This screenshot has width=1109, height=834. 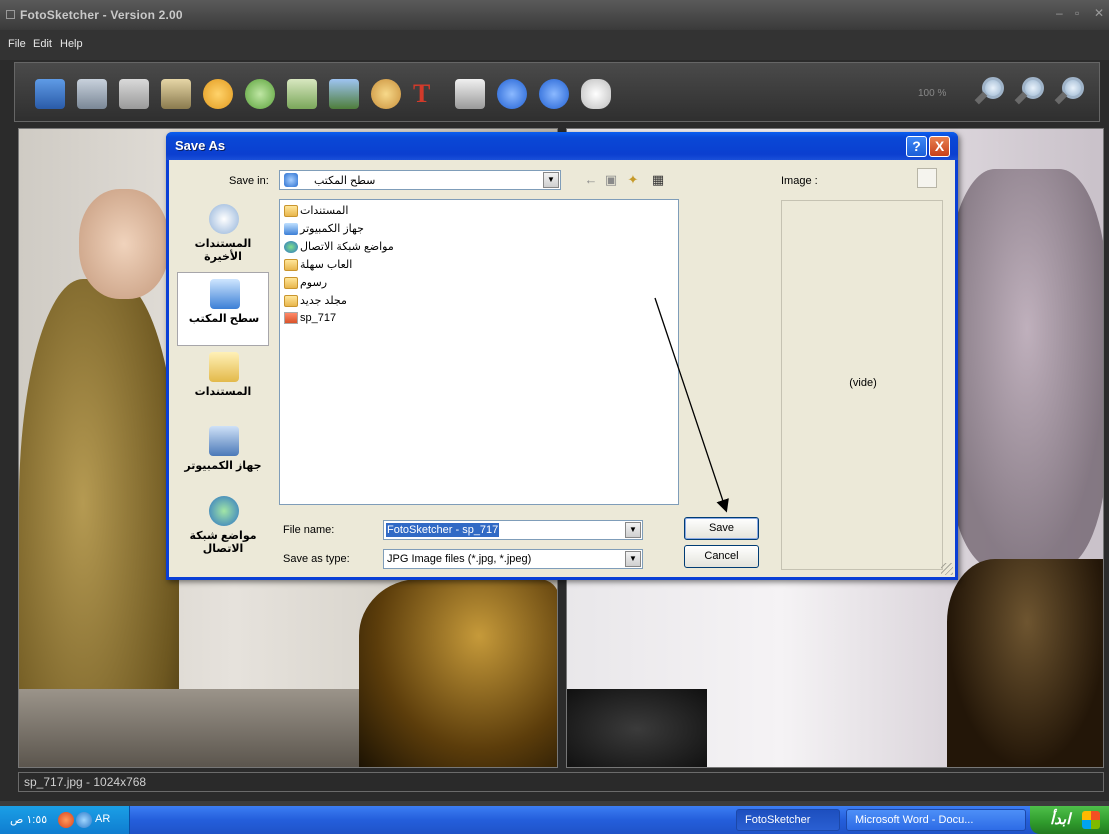 I want to click on menu-edit: Edit, so click(x=42, y=44).